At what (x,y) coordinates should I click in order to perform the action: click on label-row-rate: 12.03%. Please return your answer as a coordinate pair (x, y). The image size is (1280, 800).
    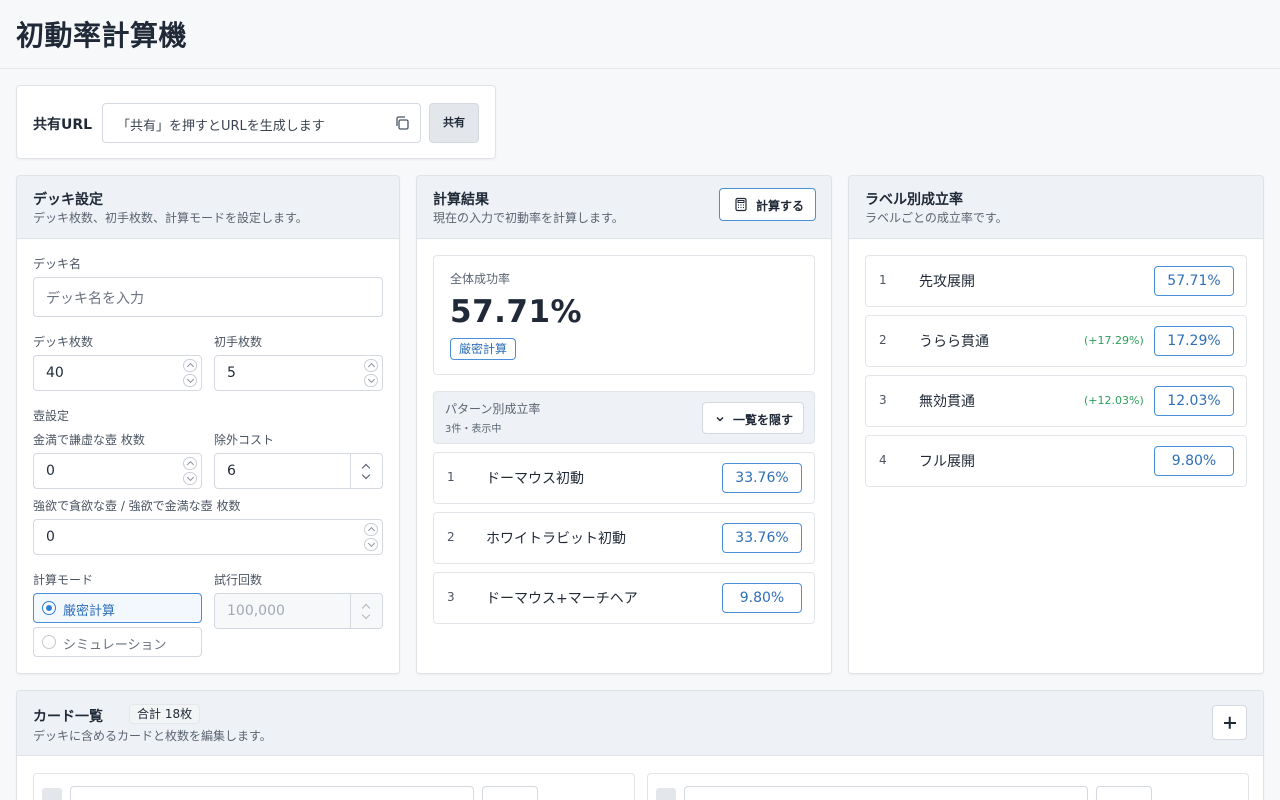
    Looking at the image, I should click on (1194, 401).